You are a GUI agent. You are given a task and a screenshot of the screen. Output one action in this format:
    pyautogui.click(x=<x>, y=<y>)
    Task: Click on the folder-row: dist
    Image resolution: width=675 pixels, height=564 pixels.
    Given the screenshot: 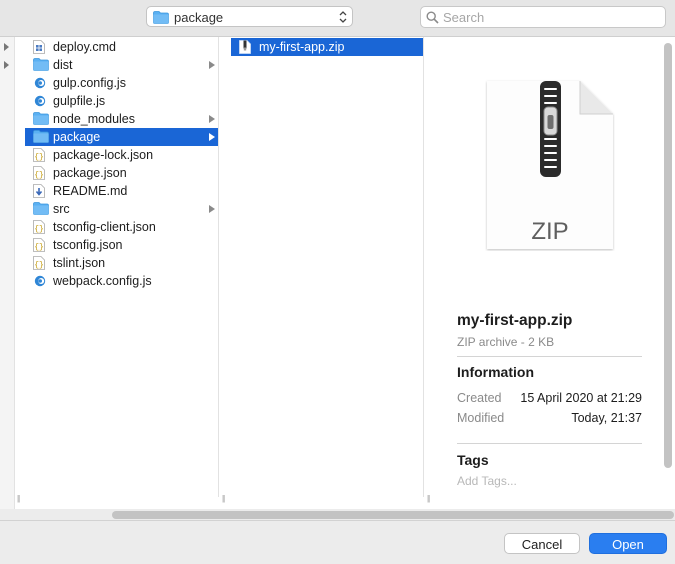 What is the action you would take?
    pyautogui.click(x=121, y=65)
    